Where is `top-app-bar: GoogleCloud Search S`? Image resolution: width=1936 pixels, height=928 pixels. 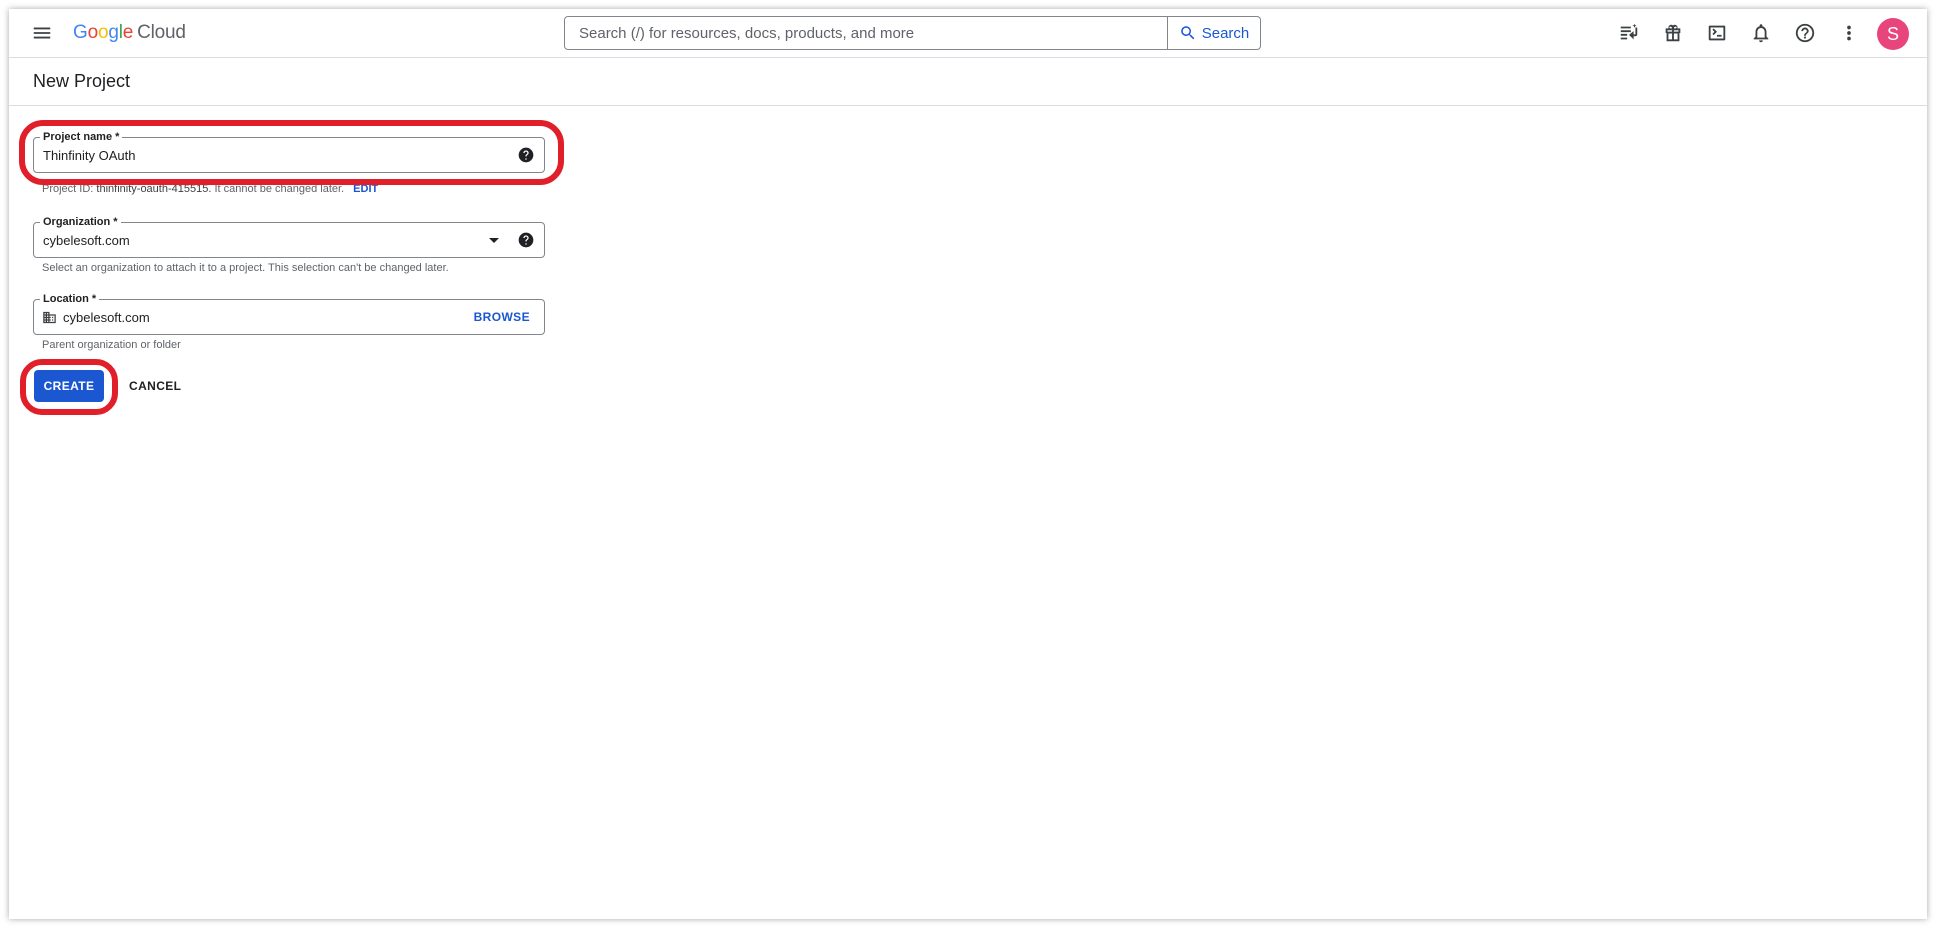 top-app-bar: GoogleCloud Search S is located at coordinates (968, 33).